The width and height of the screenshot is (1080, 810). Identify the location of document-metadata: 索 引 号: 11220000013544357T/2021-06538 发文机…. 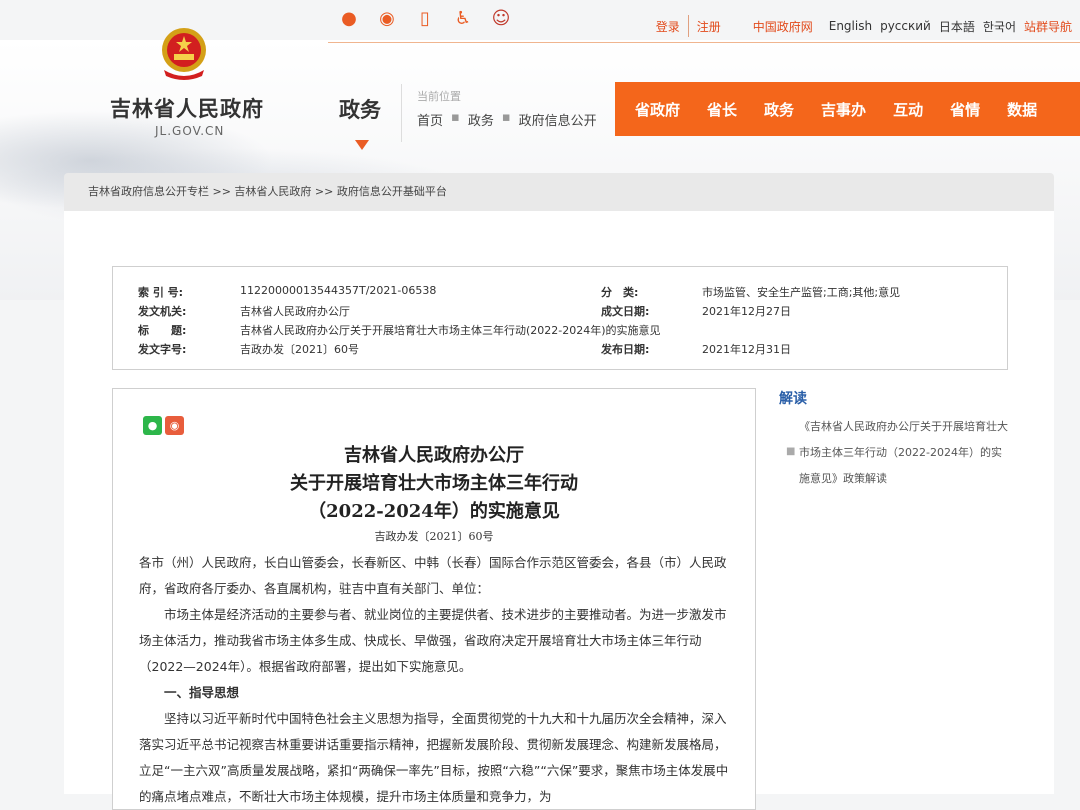
(560, 318).